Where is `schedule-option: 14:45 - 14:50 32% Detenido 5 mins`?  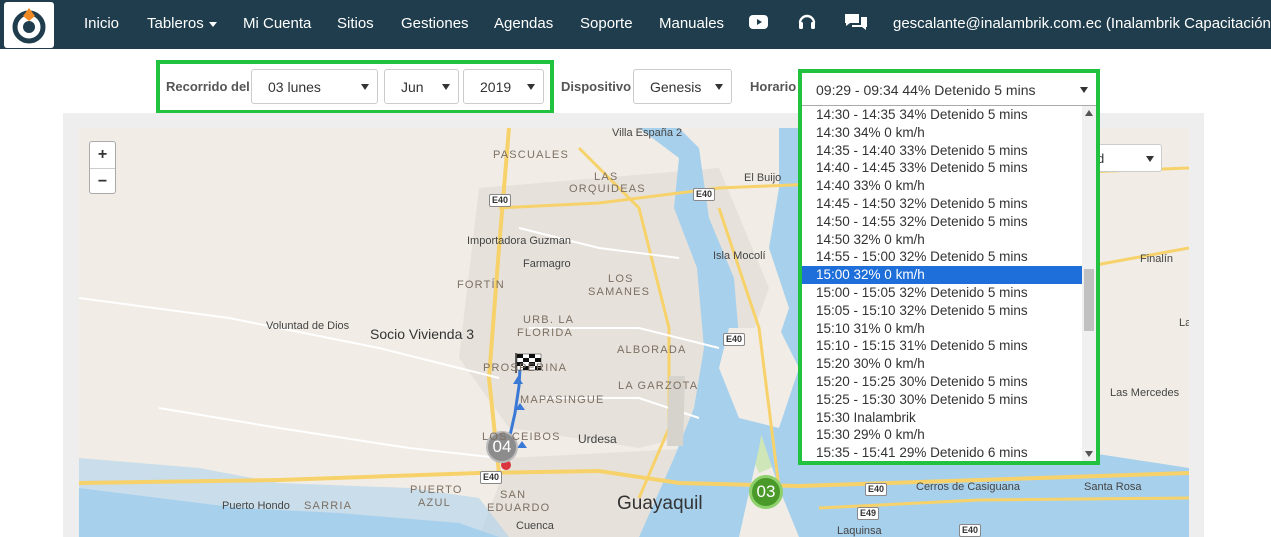 schedule-option: 14:45 - 14:50 32% Detenido 5 mins is located at coordinates (942, 204).